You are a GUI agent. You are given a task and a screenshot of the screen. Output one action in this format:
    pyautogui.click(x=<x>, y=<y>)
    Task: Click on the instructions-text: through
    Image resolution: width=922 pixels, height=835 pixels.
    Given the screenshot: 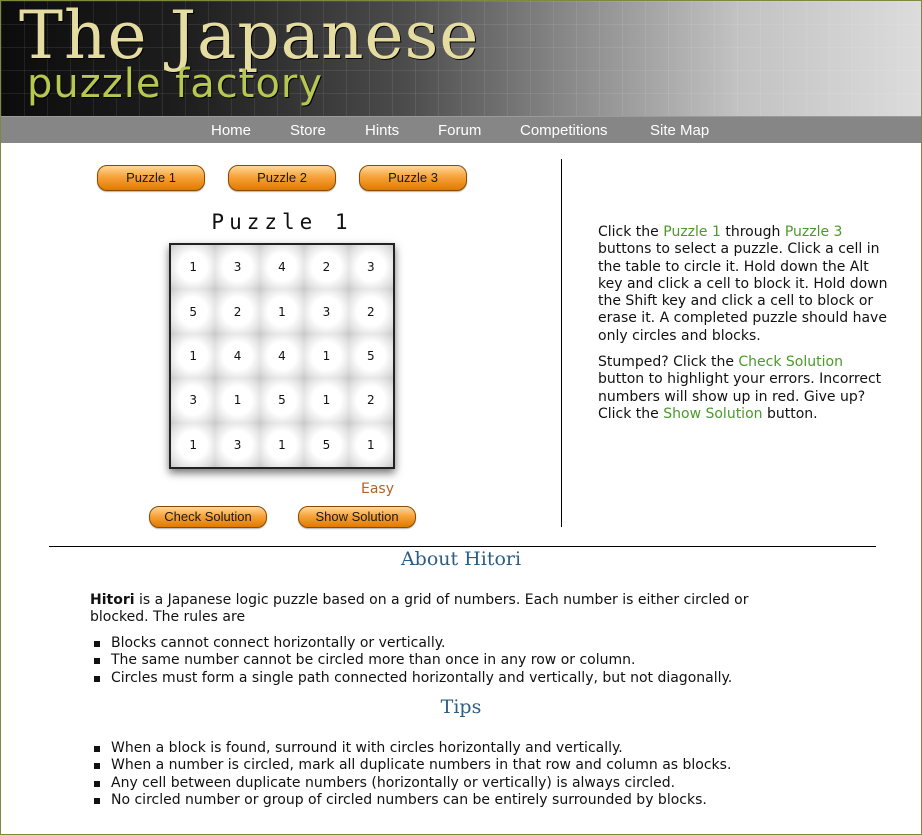 What is the action you would take?
    pyautogui.click(x=752, y=232)
    